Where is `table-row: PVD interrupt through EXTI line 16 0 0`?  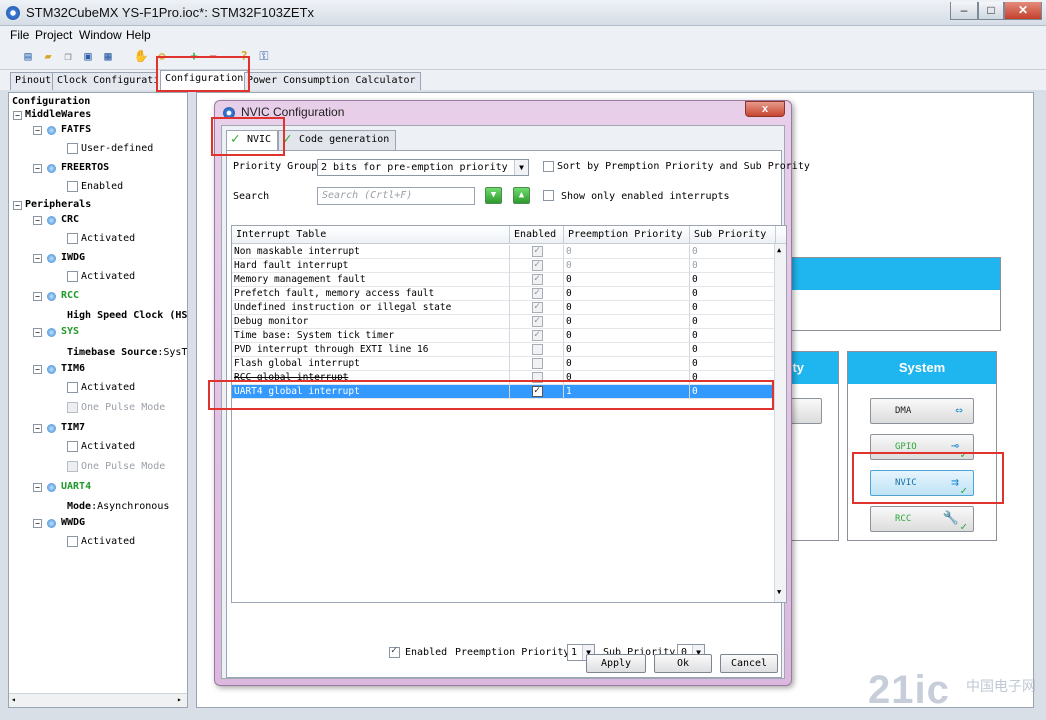 table-row: PVD interrupt through EXTI line 16 0 0 is located at coordinates (504, 350).